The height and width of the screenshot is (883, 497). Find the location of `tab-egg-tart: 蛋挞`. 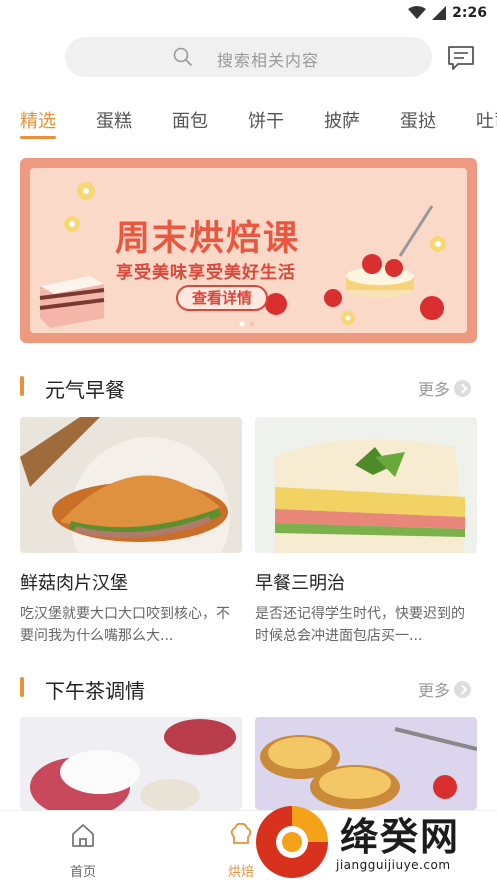

tab-egg-tart: 蛋挞 is located at coordinates (418, 120).